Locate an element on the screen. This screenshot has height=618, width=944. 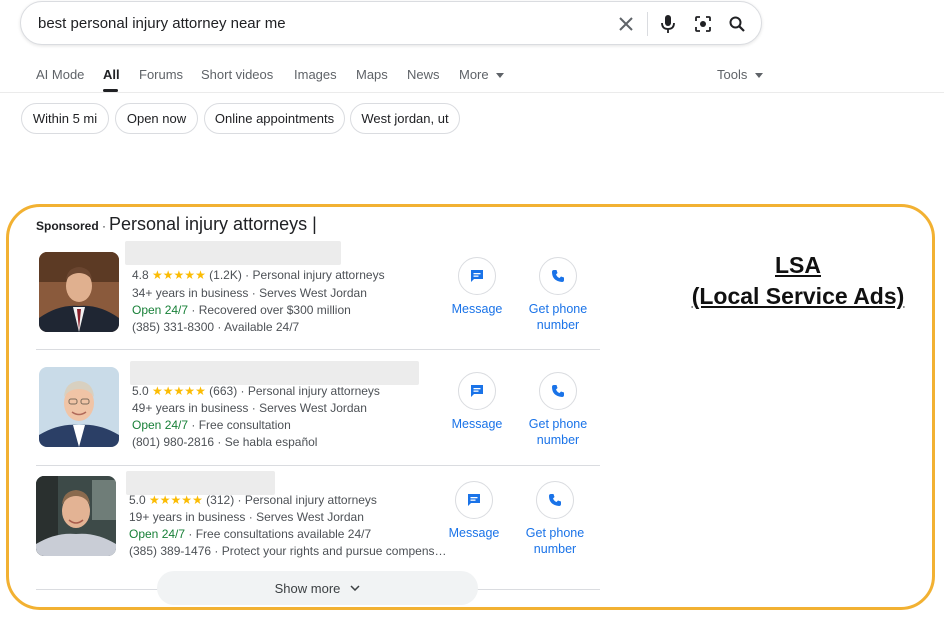
tab-ai-mode: AI Mode is located at coordinates (60, 74).